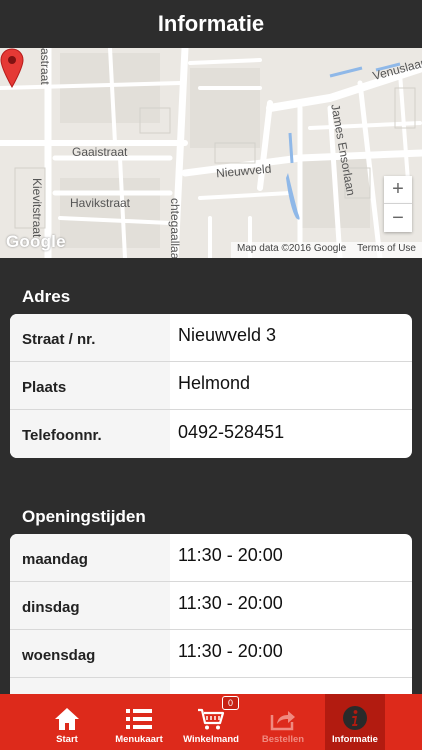 This screenshot has height=750, width=422. Describe the element at coordinates (36, 242) in the screenshot. I see `google-logo: Google` at that location.